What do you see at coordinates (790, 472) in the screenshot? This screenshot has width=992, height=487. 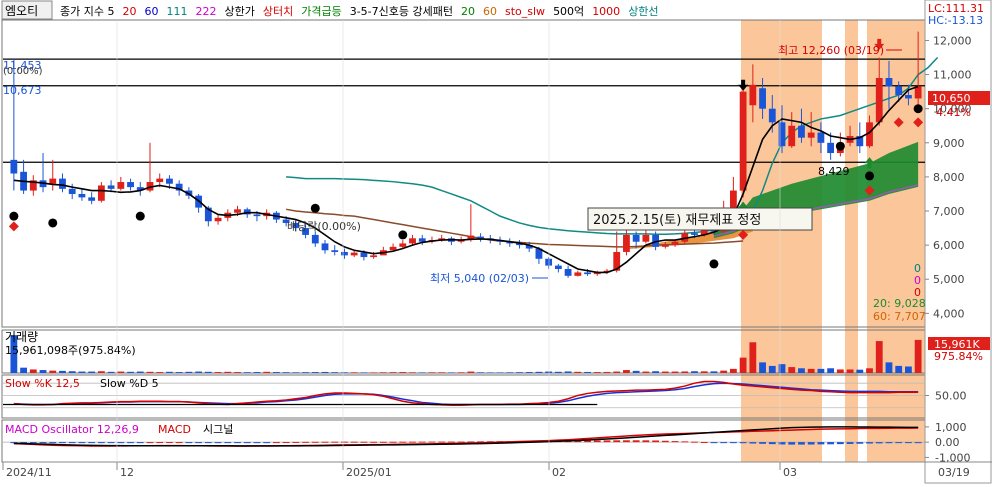 I see `x-tick-label: 03` at bounding box center [790, 472].